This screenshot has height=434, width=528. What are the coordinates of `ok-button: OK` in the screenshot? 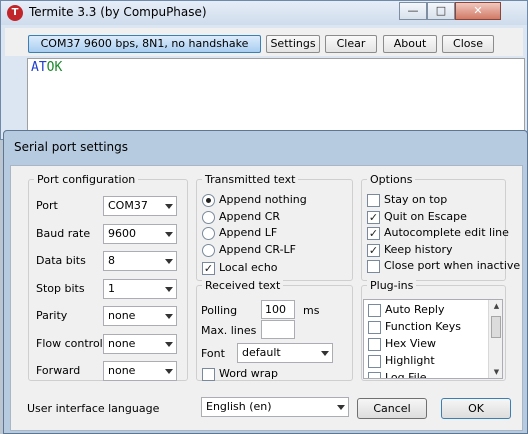 It's located at (476, 408).